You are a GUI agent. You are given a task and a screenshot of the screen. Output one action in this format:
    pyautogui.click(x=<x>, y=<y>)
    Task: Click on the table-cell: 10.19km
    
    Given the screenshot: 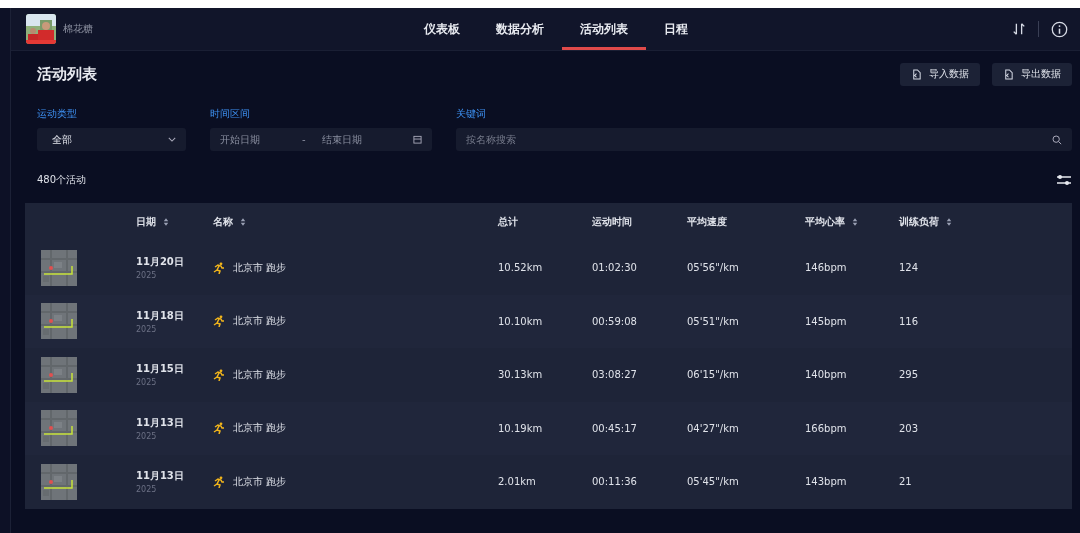 What is the action you would take?
    pyautogui.click(x=520, y=428)
    